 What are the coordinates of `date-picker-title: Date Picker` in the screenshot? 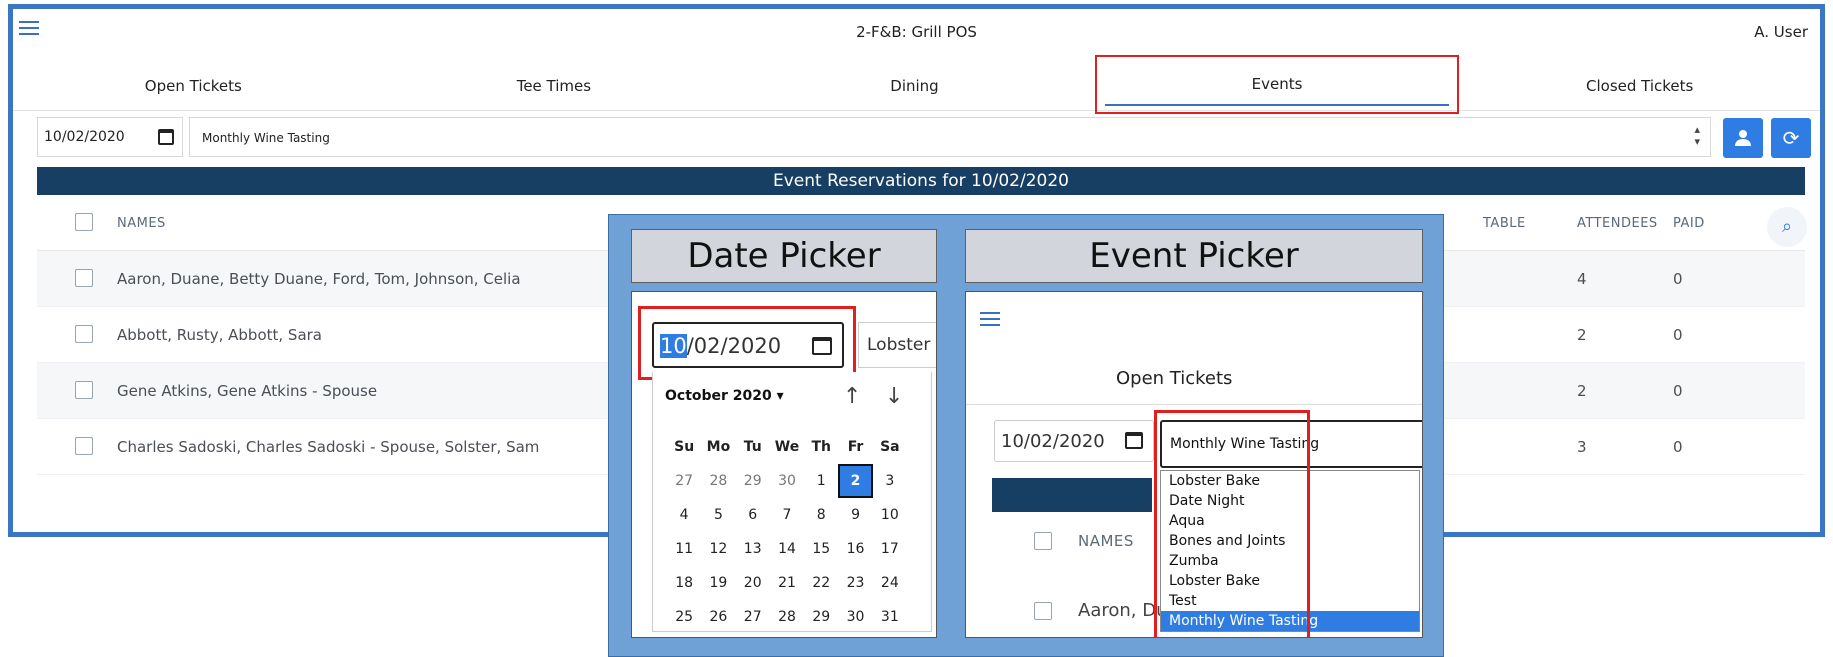 It's located at (784, 256).